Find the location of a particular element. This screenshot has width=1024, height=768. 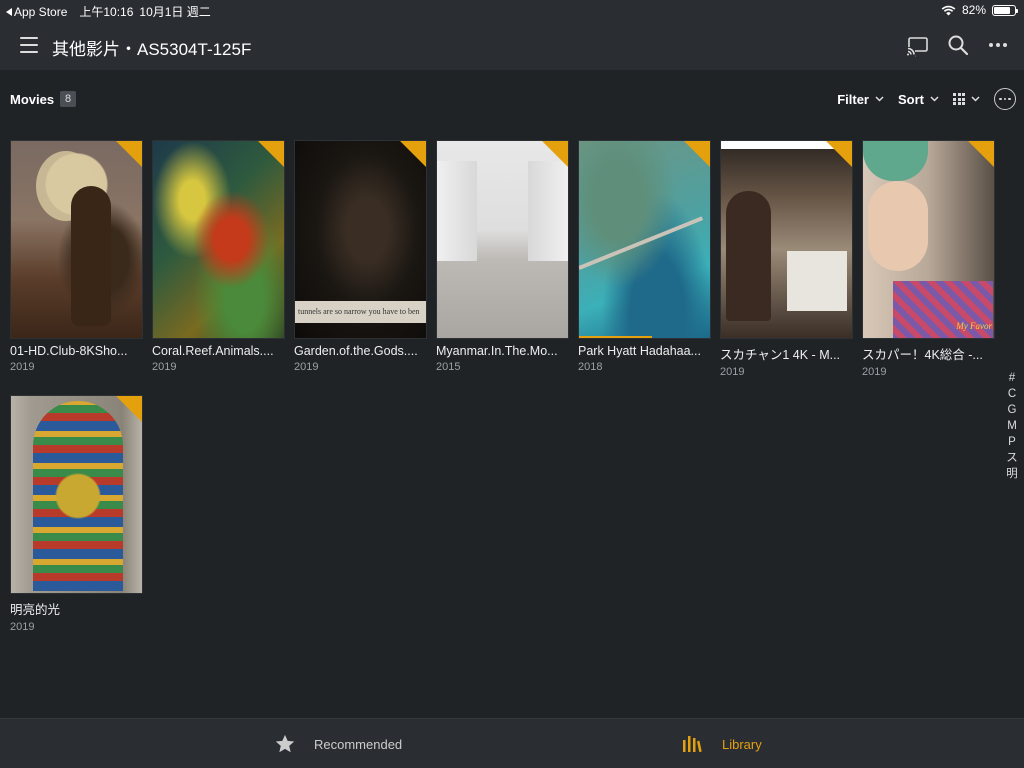

status-date: 10月1日 週二 is located at coordinates (175, 12).